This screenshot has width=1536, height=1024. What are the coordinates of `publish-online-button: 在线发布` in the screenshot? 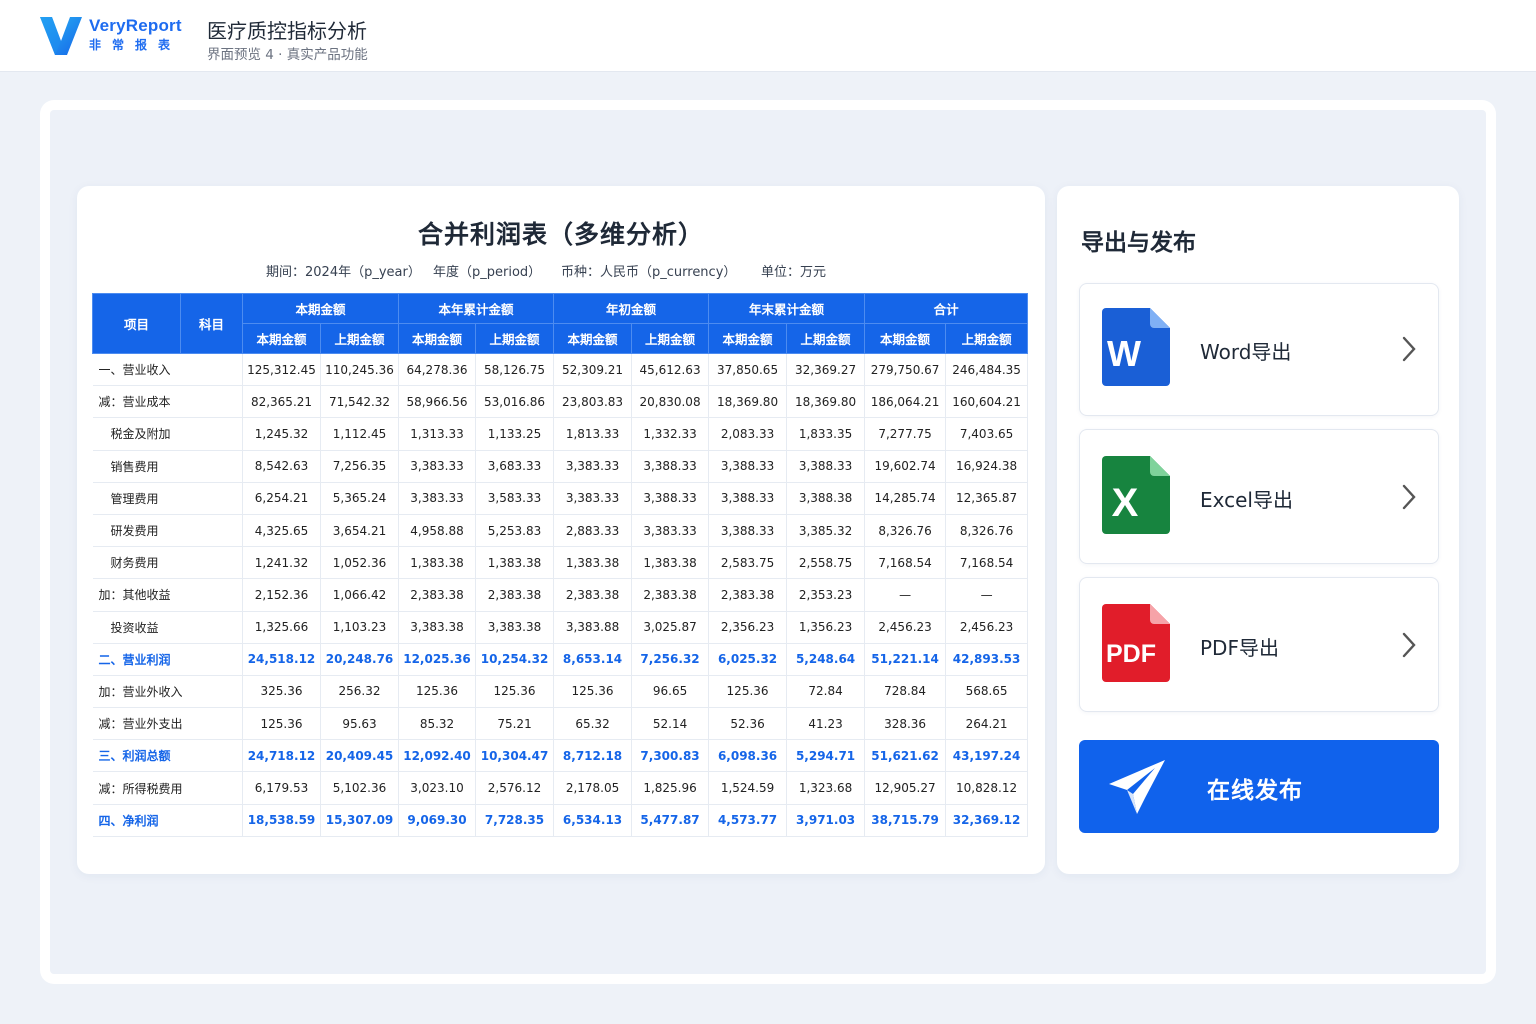 It's located at (1259, 786).